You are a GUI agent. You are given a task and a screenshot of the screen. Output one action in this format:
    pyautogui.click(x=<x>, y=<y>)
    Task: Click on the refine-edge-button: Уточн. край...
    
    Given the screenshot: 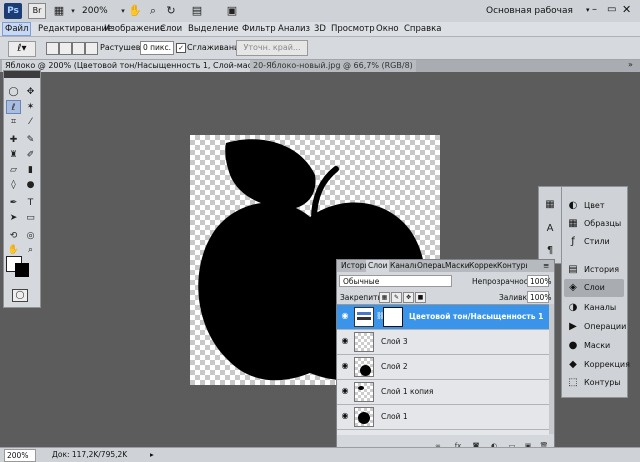 What is the action you would take?
    pyautogui.click(x=272, y=48)
    